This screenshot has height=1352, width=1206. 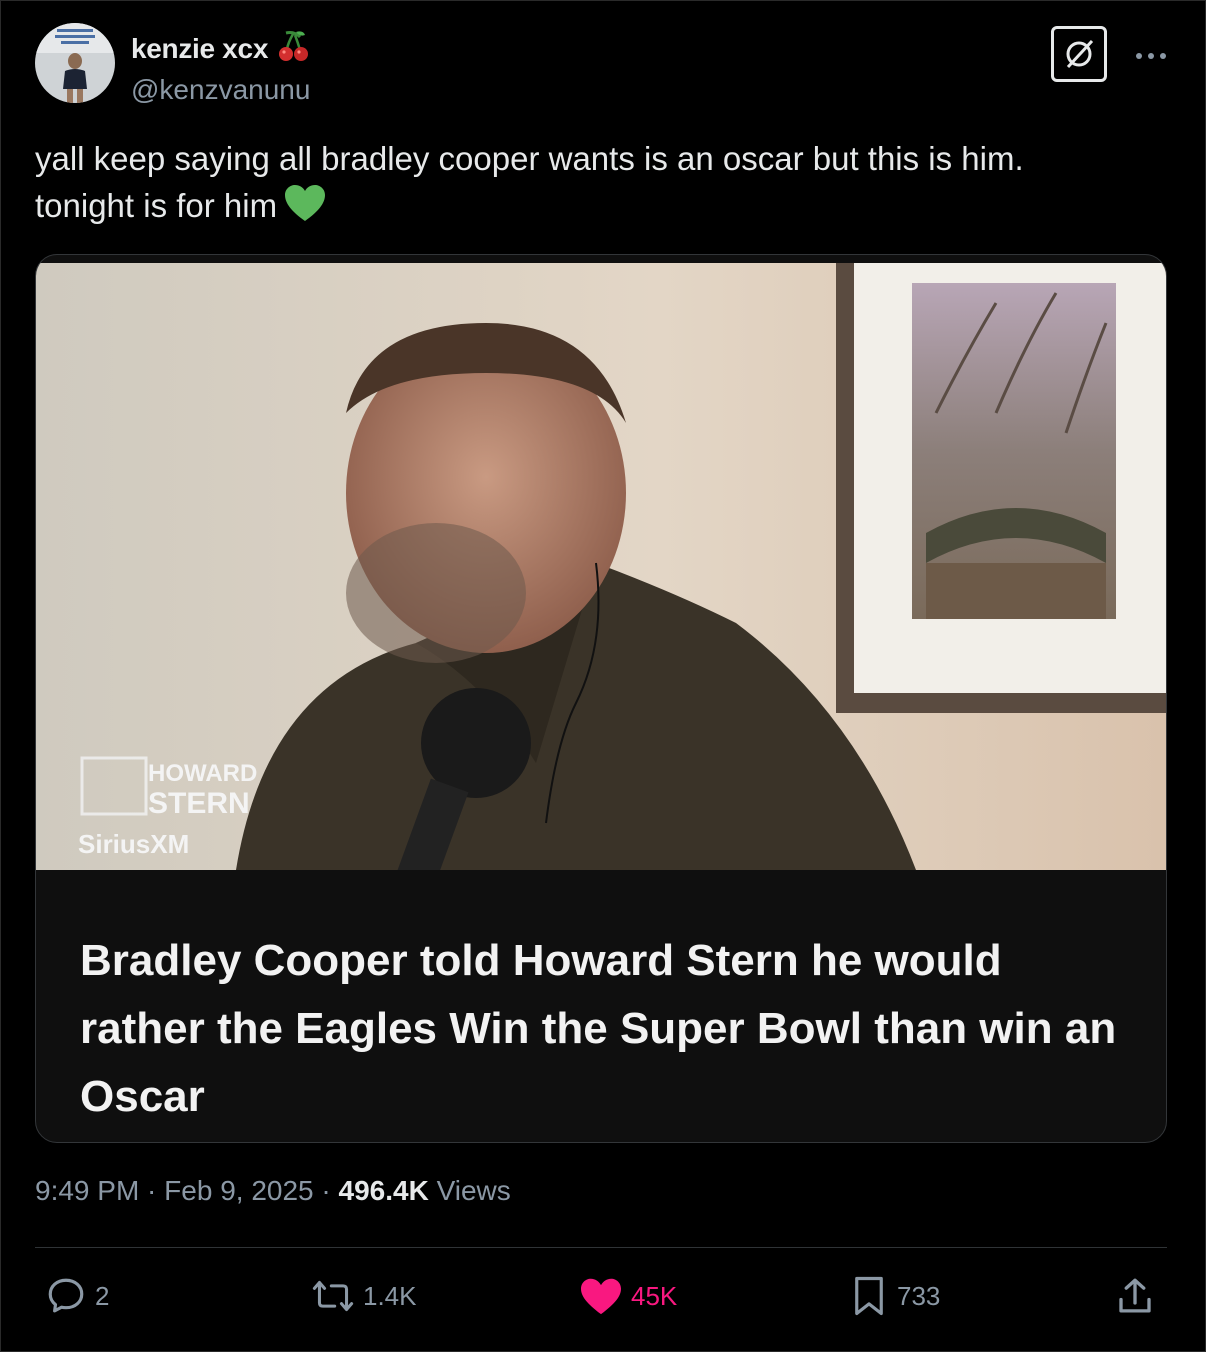 I want to click on reply-button: 2, so click(x=77, y=1296).